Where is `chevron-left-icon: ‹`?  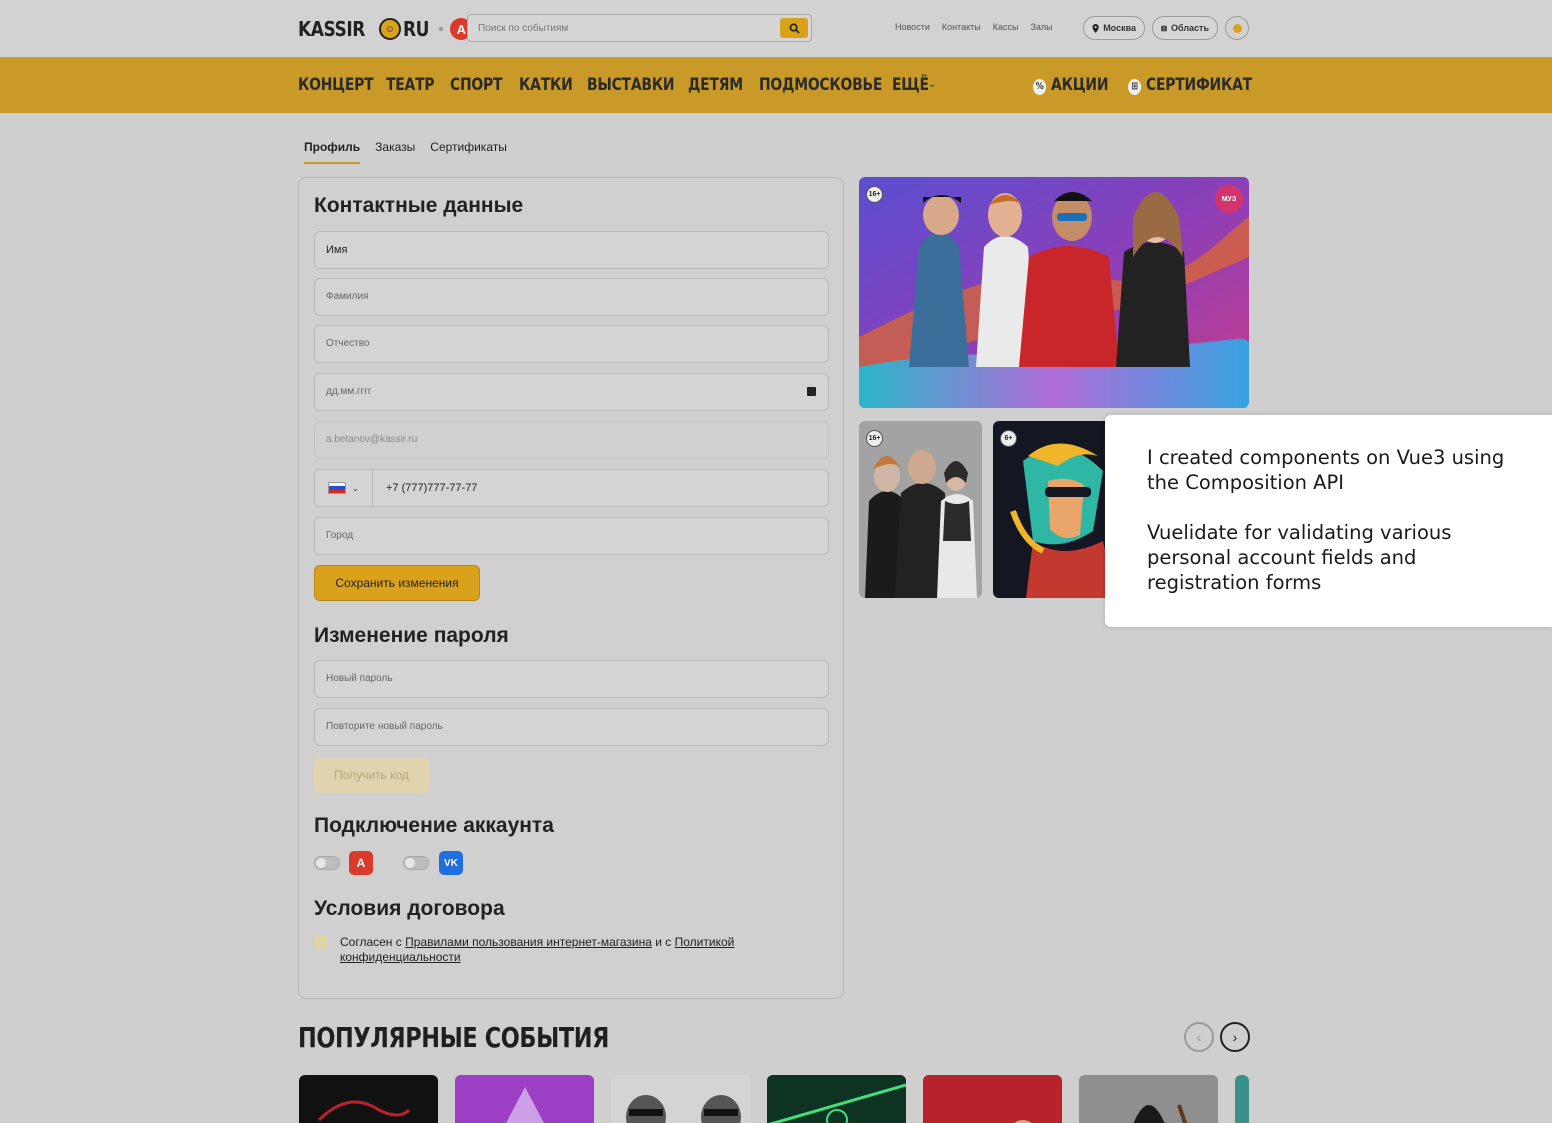 chevron-left-icon: ‹ is located at coordinates (1199, 1037).